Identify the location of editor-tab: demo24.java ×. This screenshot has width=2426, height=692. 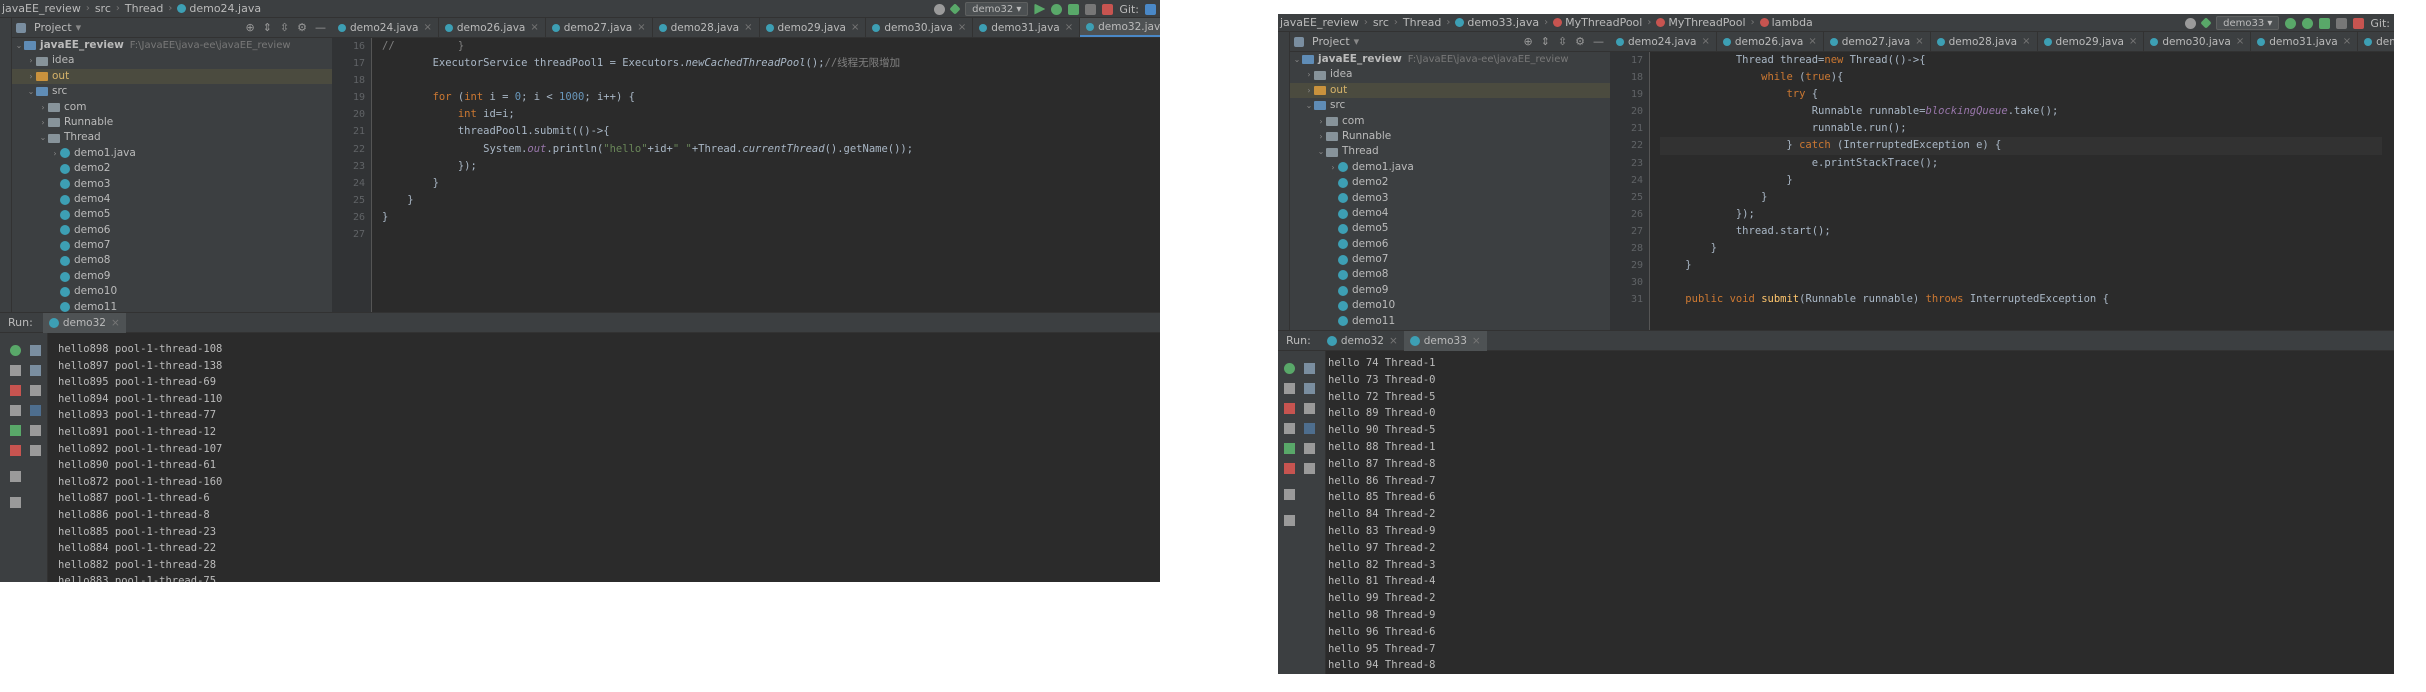
(1663, 41).